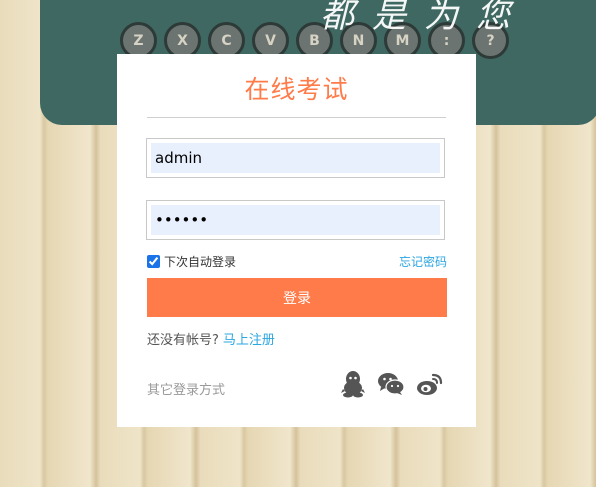  I want to click on password-field, so click(295, 220).